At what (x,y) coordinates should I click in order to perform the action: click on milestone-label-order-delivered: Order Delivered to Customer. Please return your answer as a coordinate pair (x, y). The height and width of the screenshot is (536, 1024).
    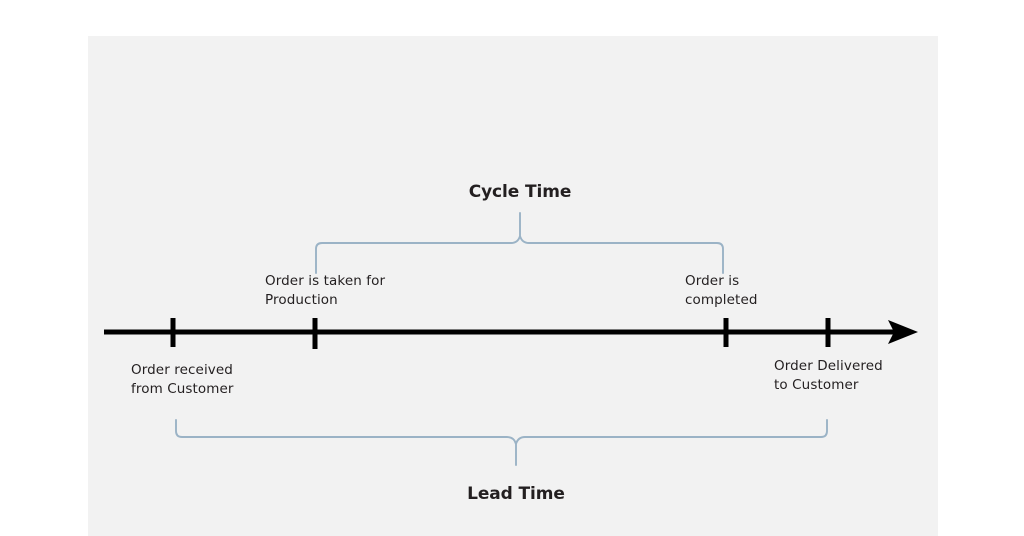
    Looking at the image, I should click on (828, 375).